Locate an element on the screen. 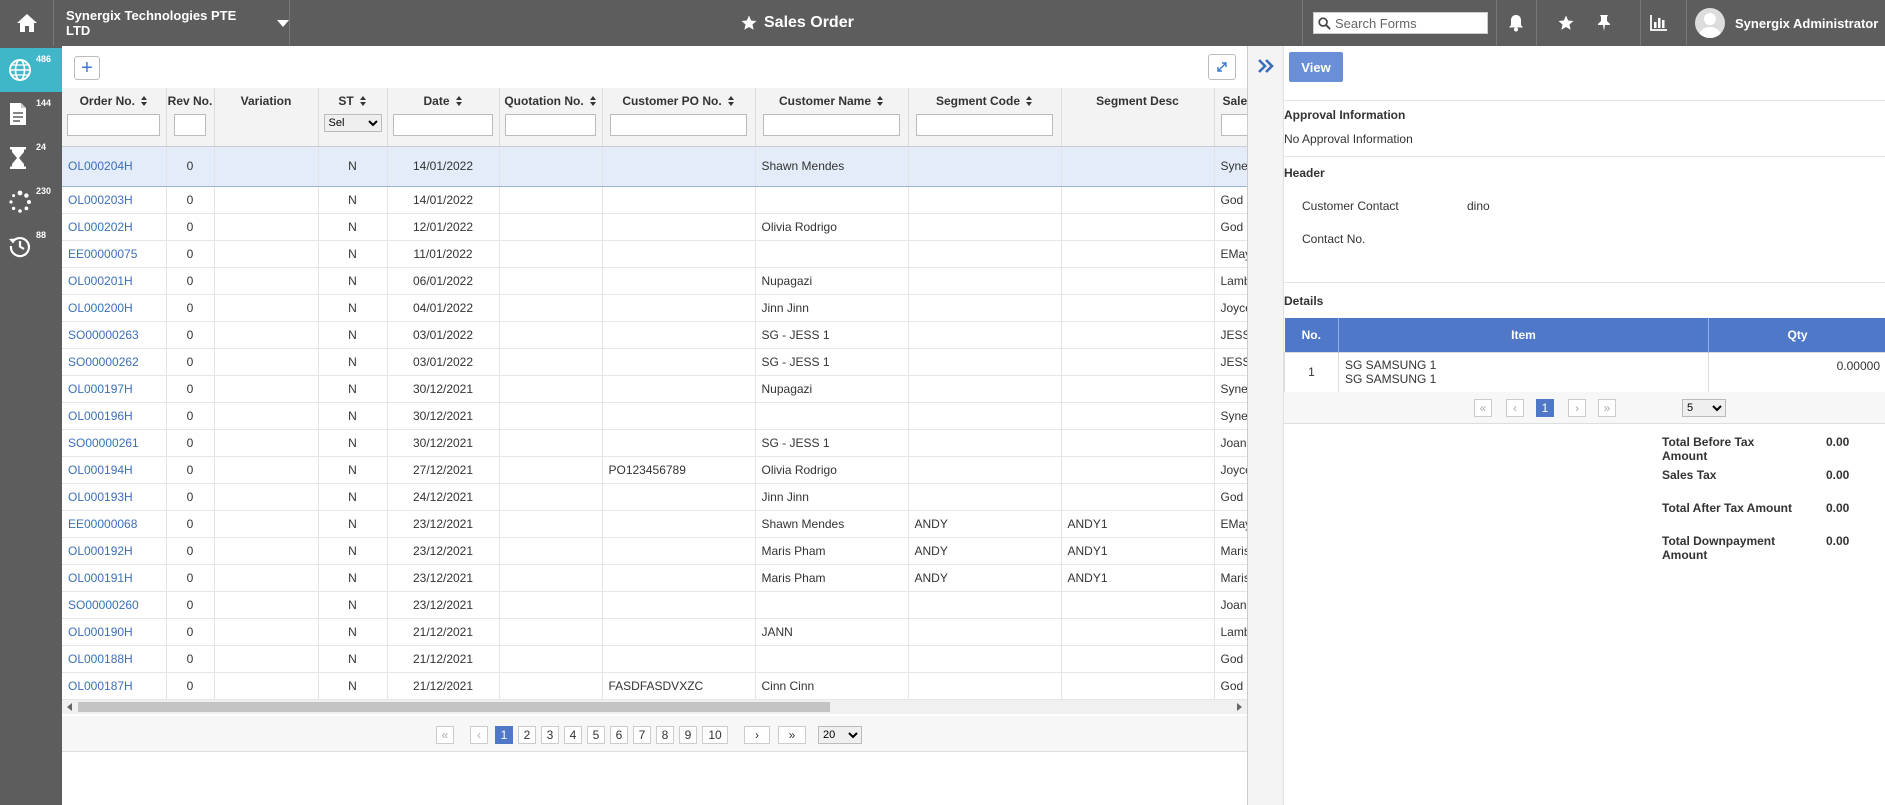  table-row: OL000196H 0 N 30/12/2021 Syne is located at coordinates (654, 416).